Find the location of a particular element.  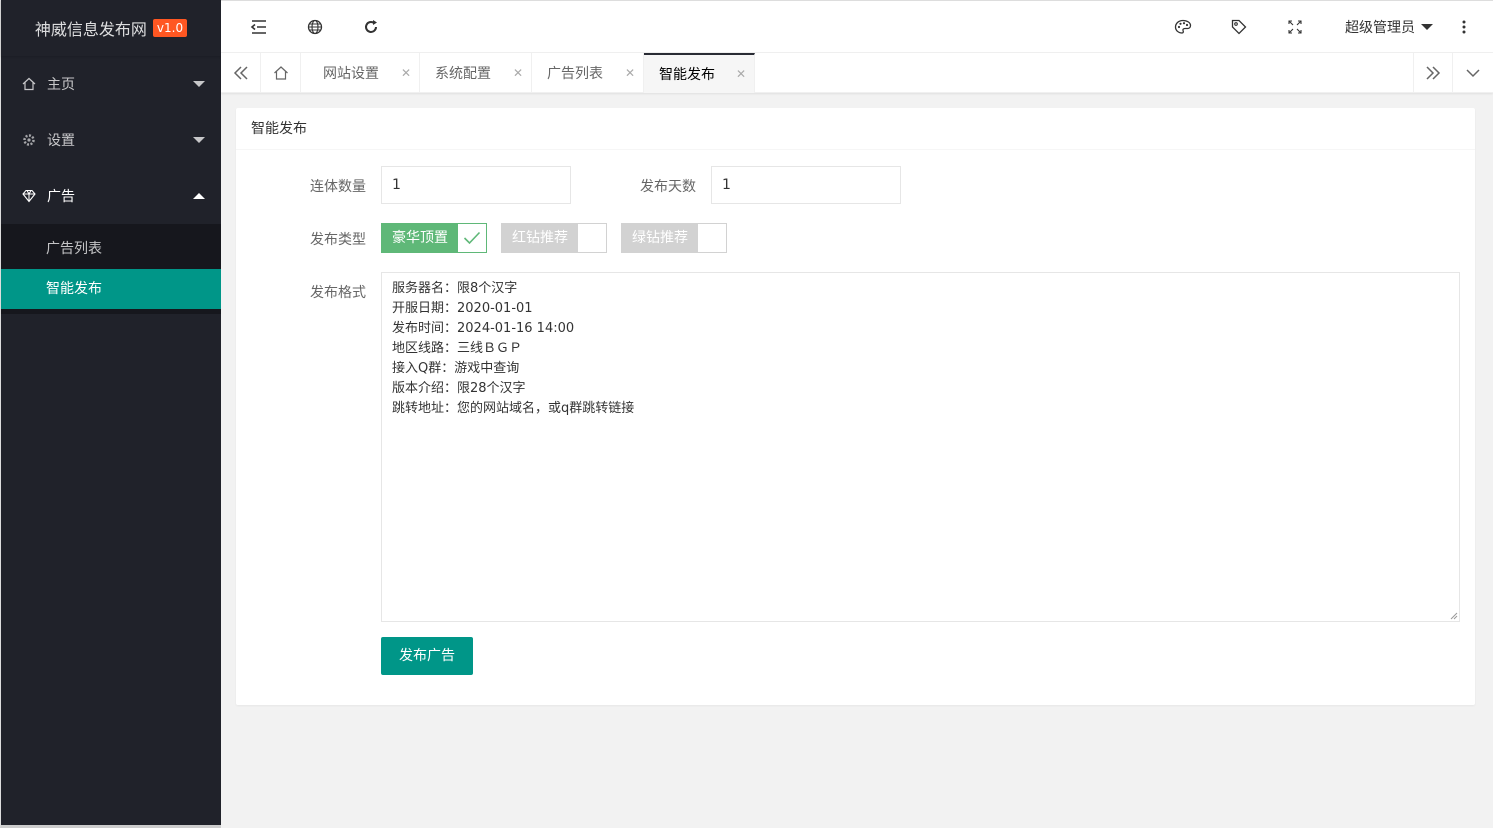

count-label: 连体数量 is located at coordinates (338, 187).